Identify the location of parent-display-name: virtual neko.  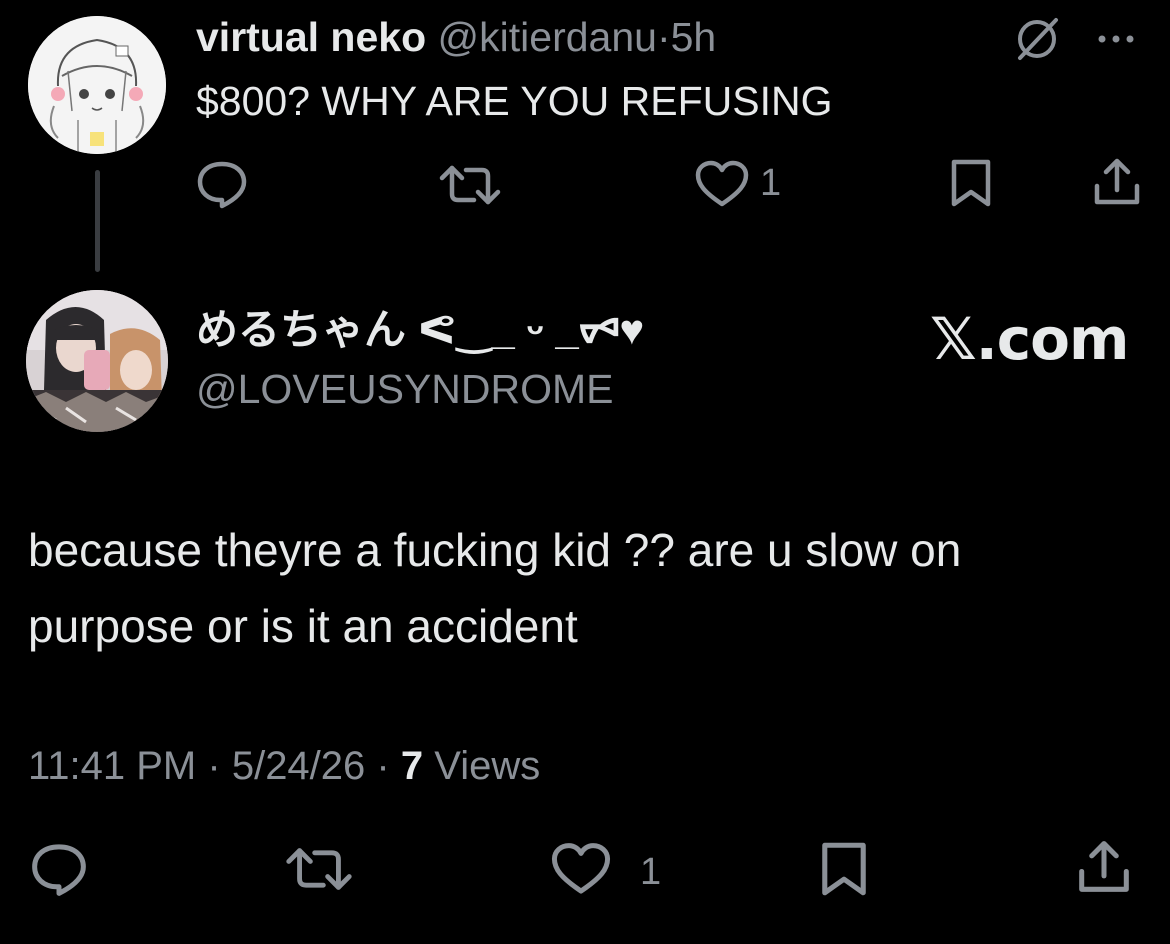
(311, 37).